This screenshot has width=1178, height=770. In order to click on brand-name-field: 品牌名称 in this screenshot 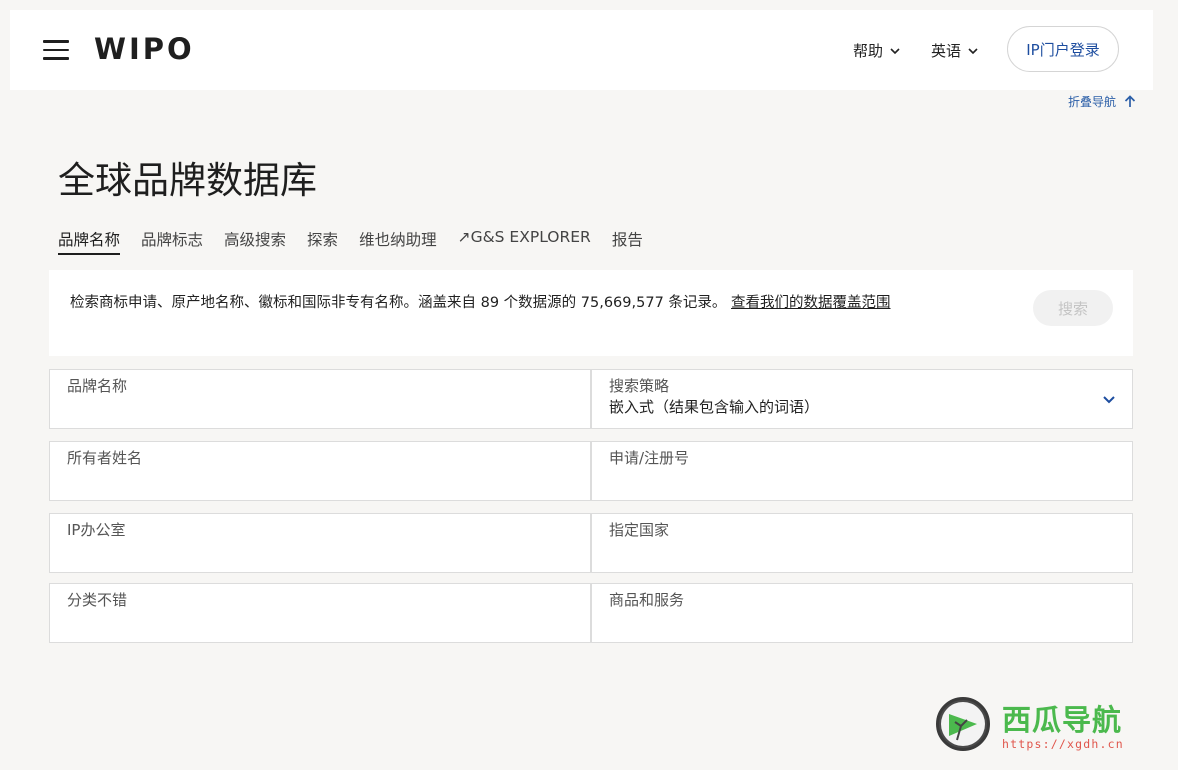, I will do `click(320, 399)`.